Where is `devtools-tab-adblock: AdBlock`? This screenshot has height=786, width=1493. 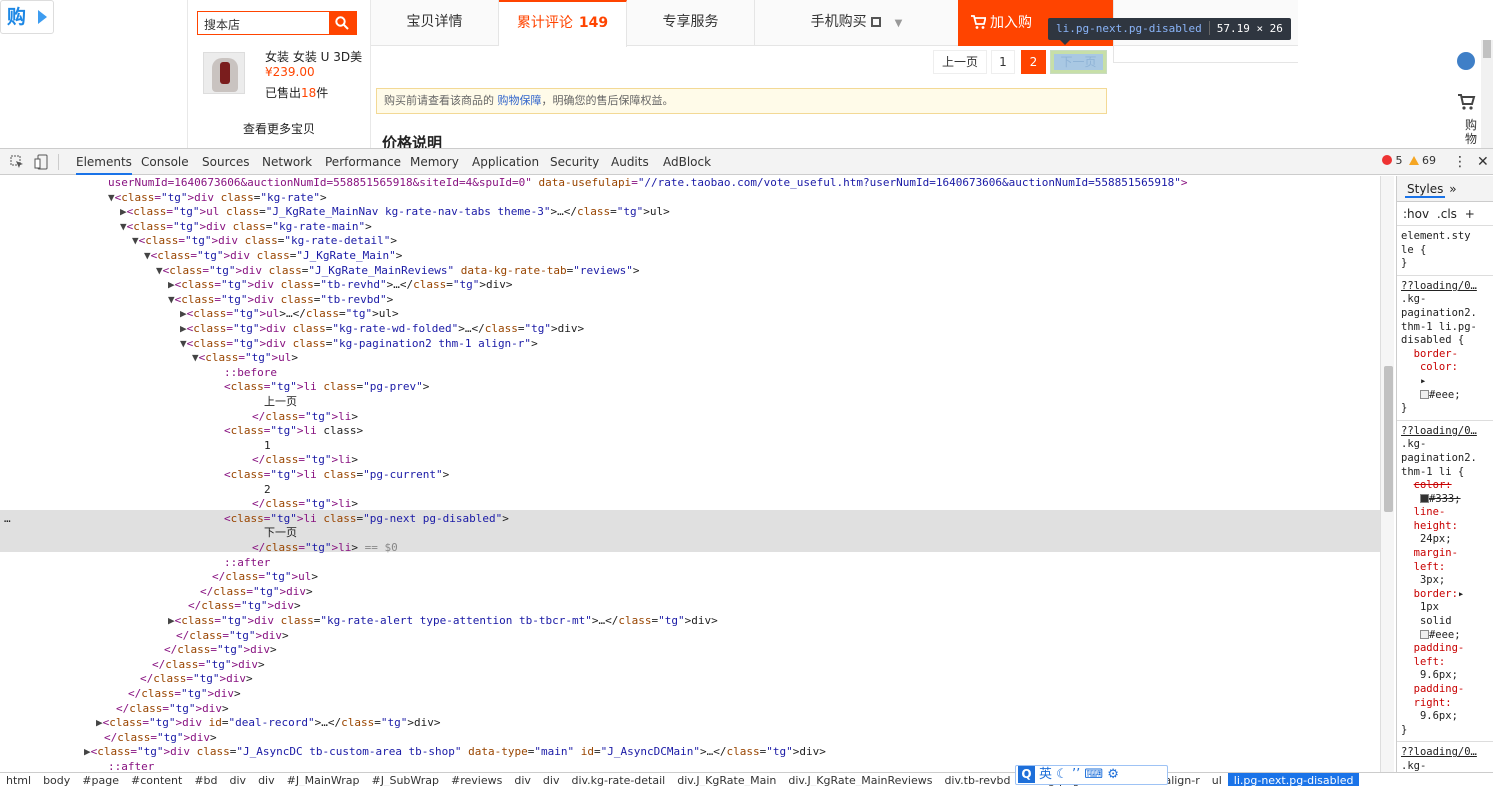
devtools-tab-adblock: AdBlock is located at coordinates (687, 162).